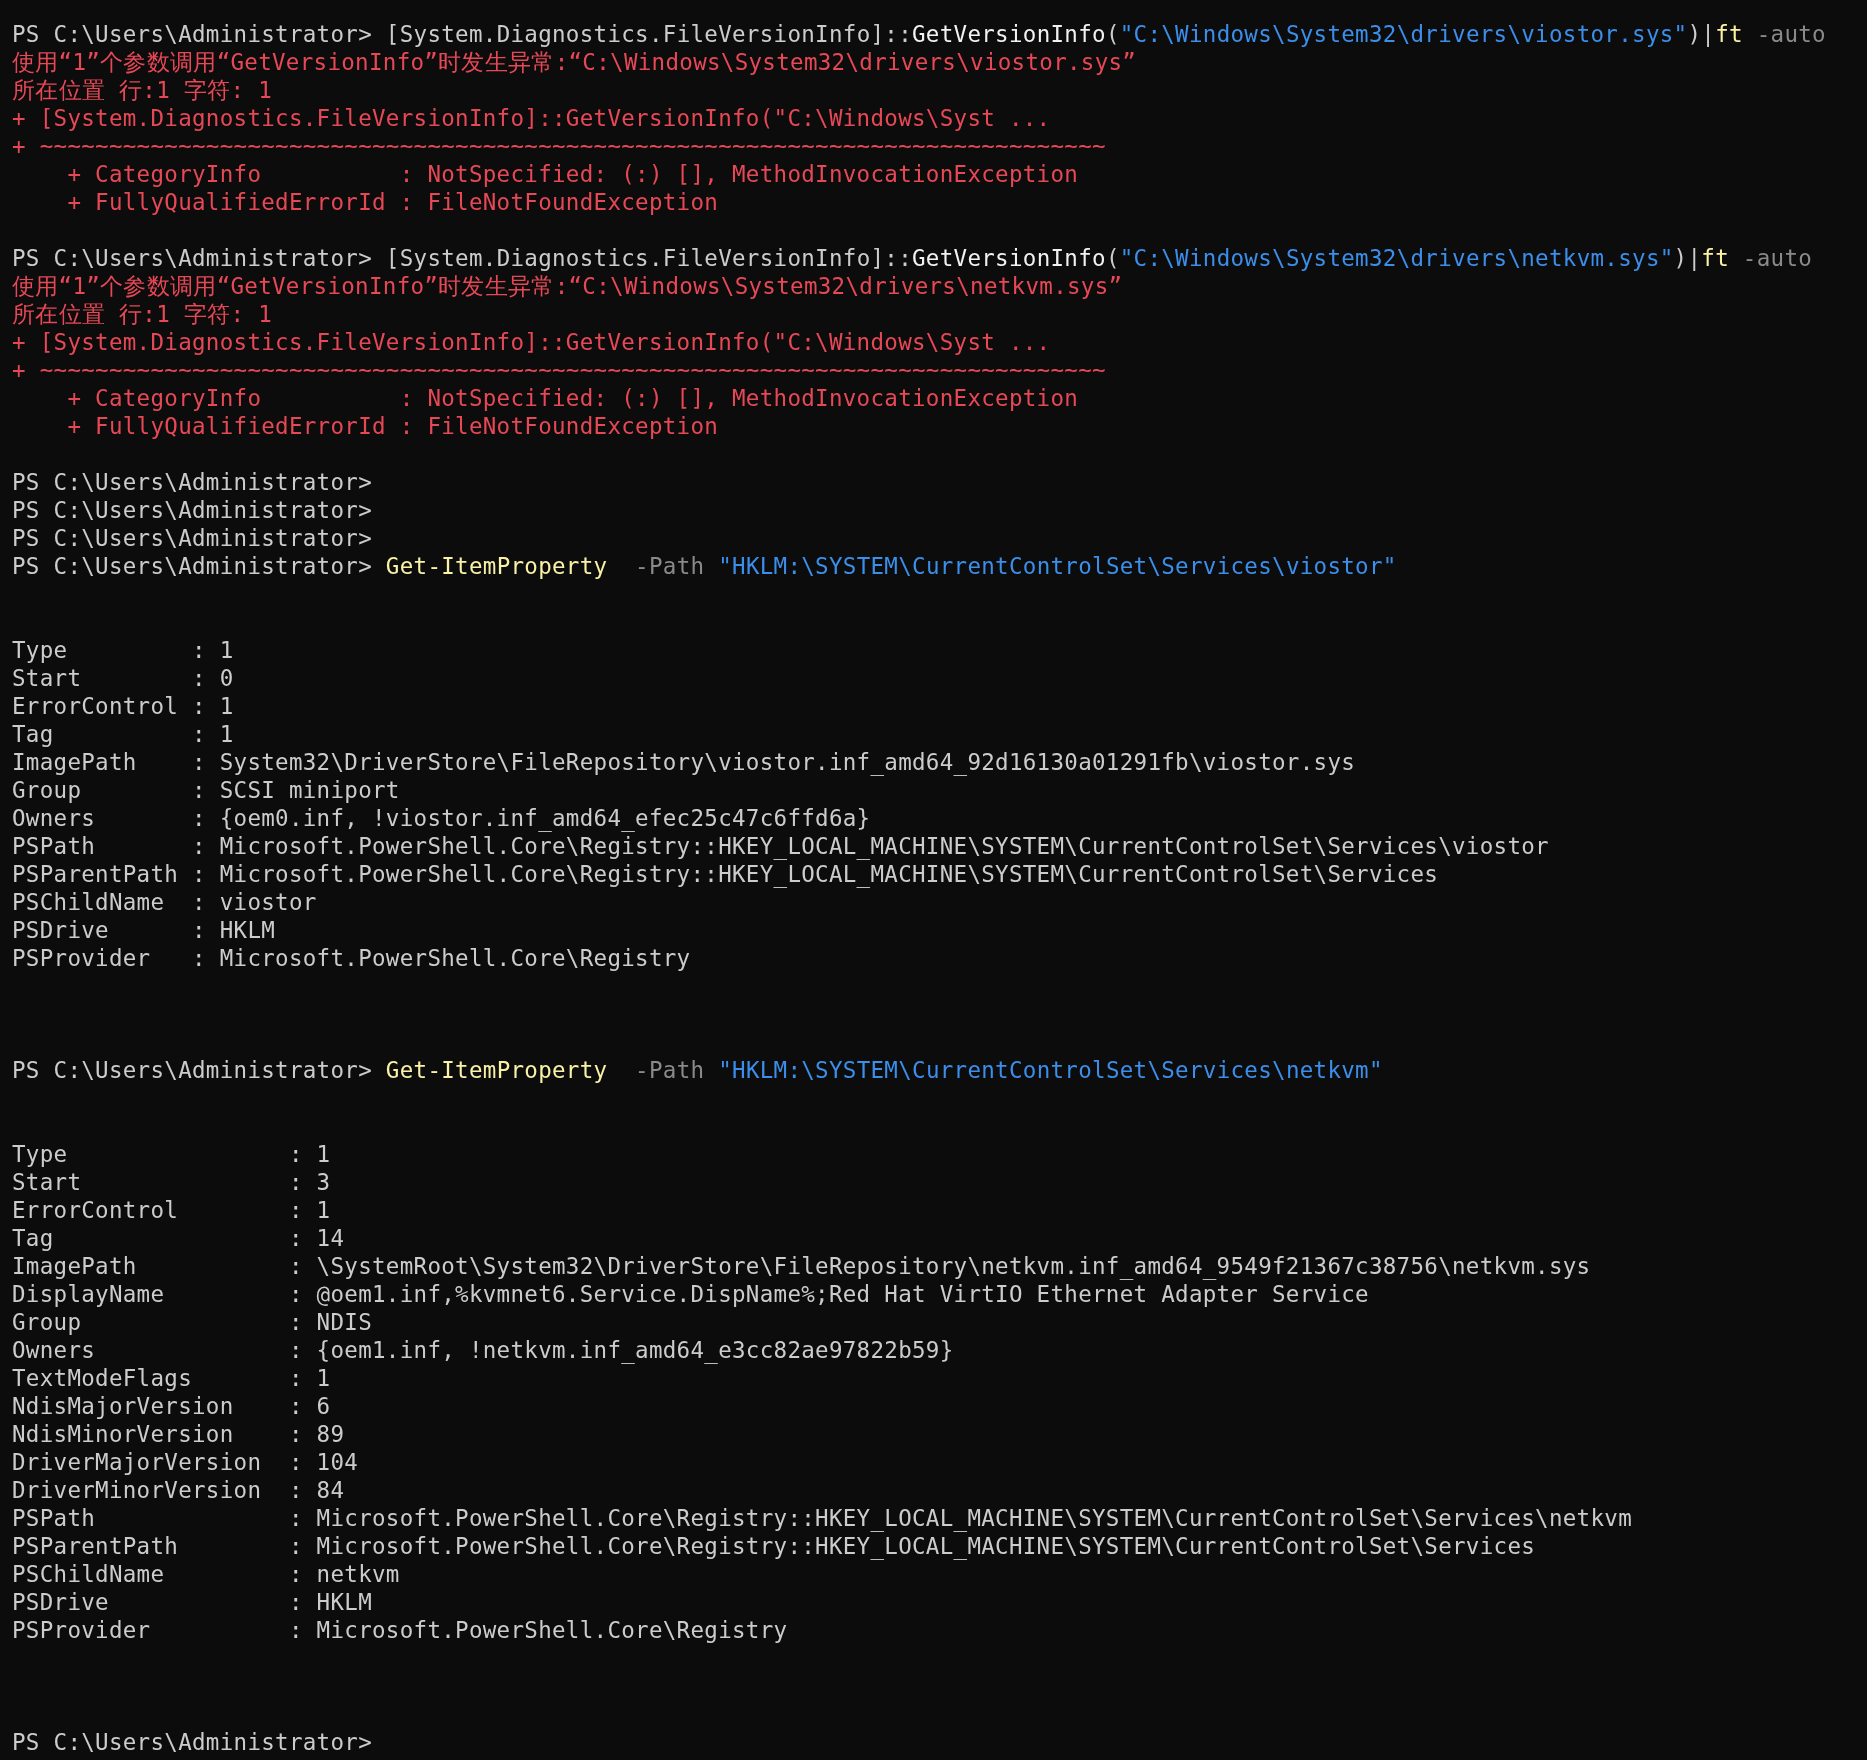 This screenshot has width=1867, height=1760. What do you see at coordinates (192, 1322) in the screenshot?
I see `output-line: Group : NDIS` at bounding box center [192, 1322].